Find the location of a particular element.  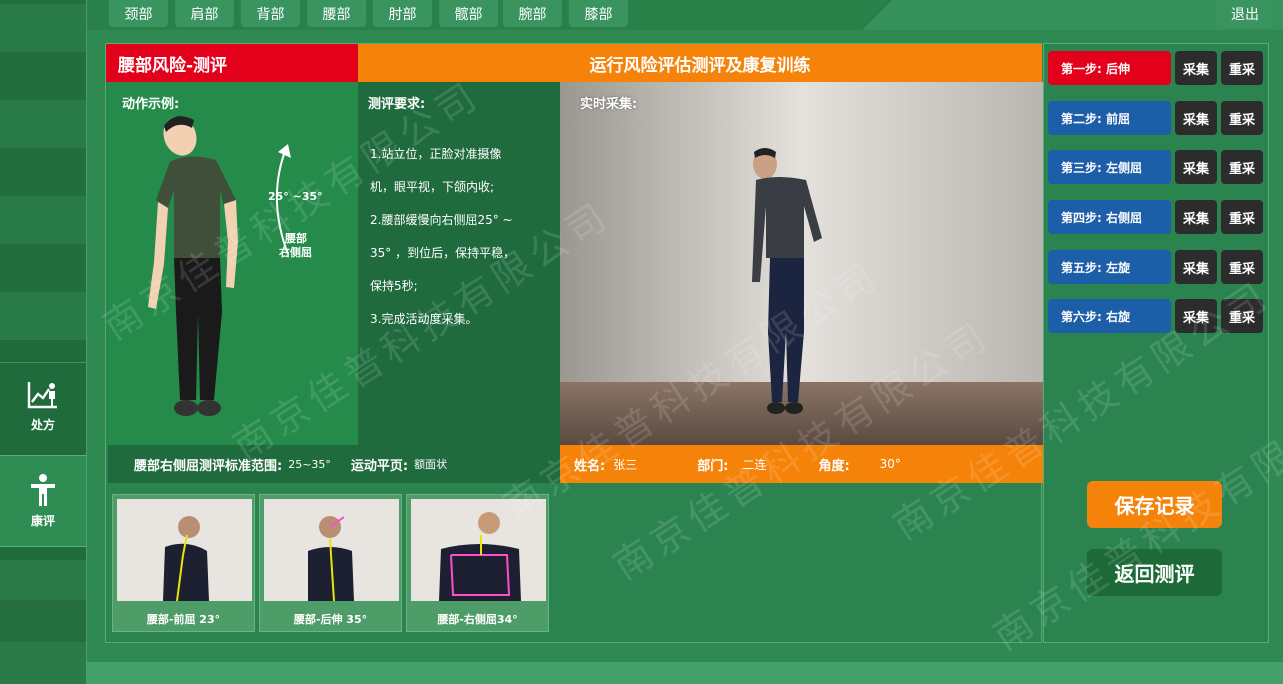

plane-value: 额面状 is located at coordinates (431, 464).